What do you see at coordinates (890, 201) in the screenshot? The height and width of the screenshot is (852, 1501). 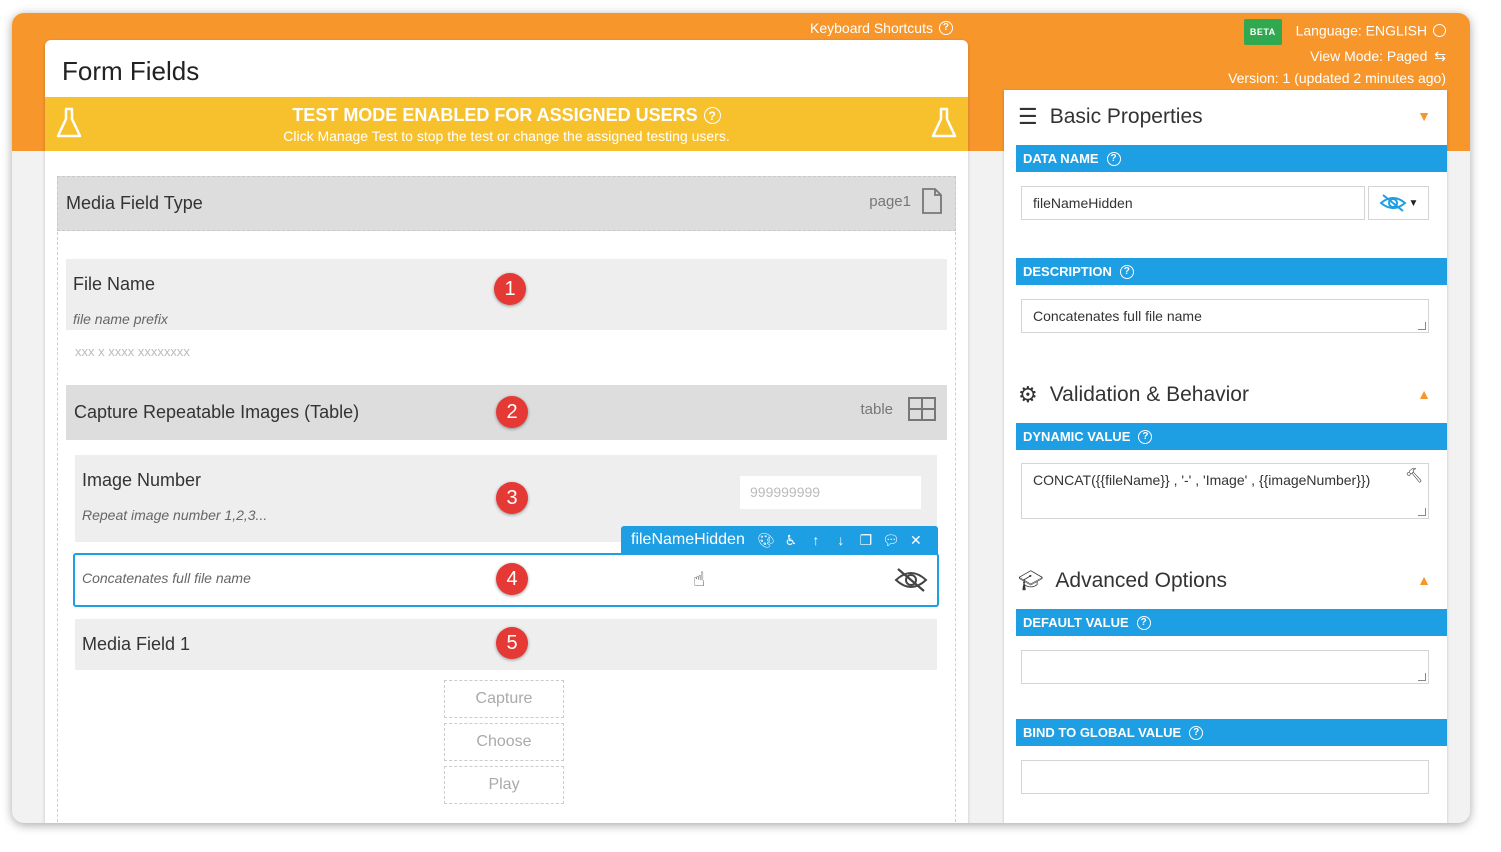 I see `page-id: page1` at bounding box center [890, 201].